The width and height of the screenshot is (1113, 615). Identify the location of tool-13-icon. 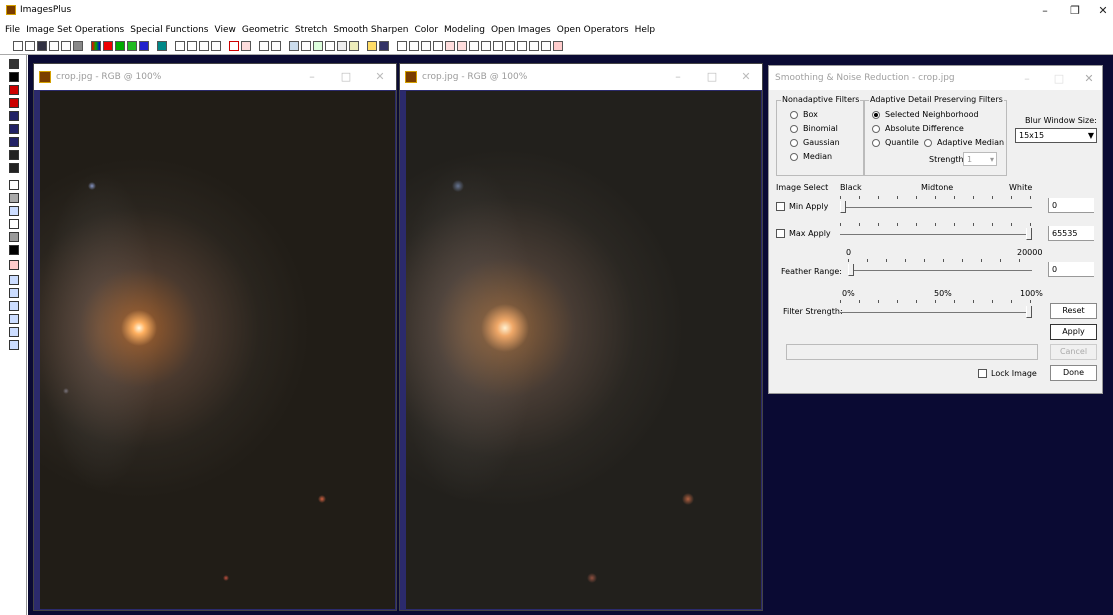
(14, 224).